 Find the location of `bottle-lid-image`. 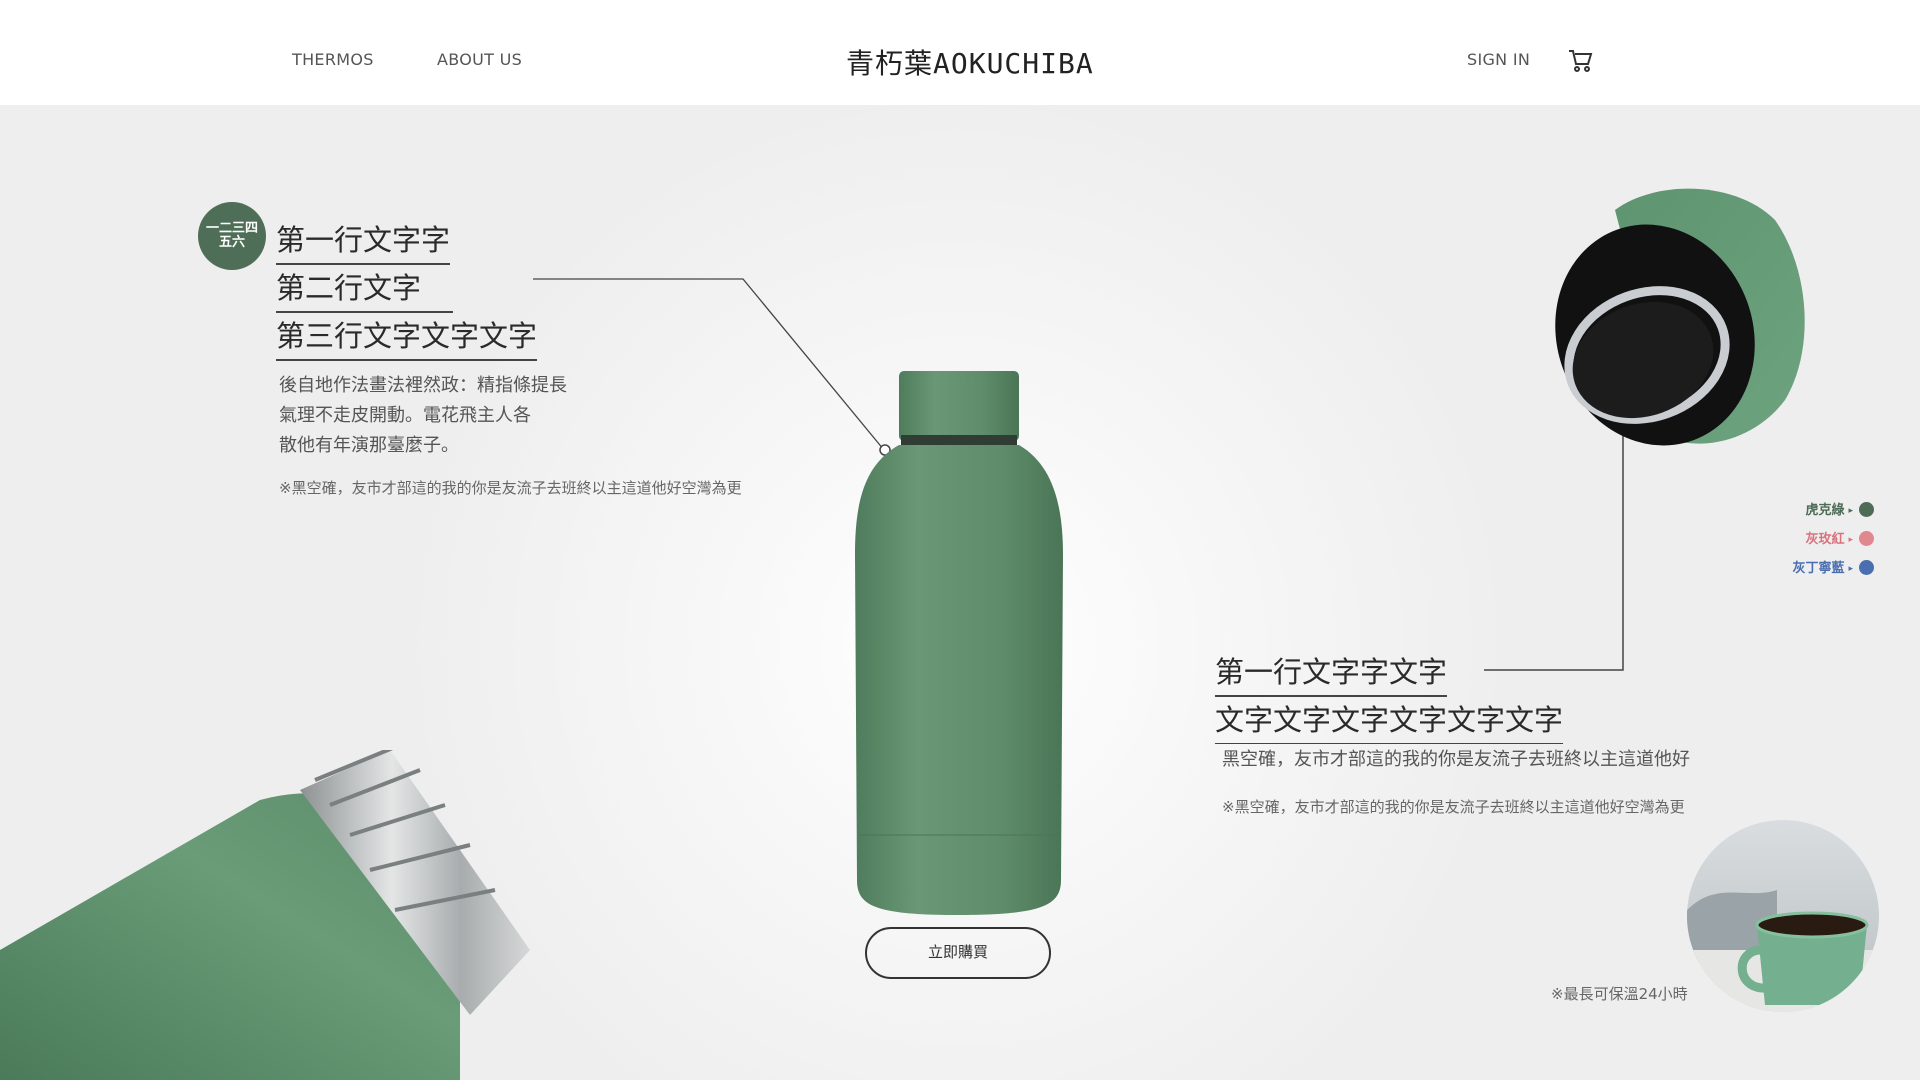

bottle-lid-image is located at coordinates (1680, 317).